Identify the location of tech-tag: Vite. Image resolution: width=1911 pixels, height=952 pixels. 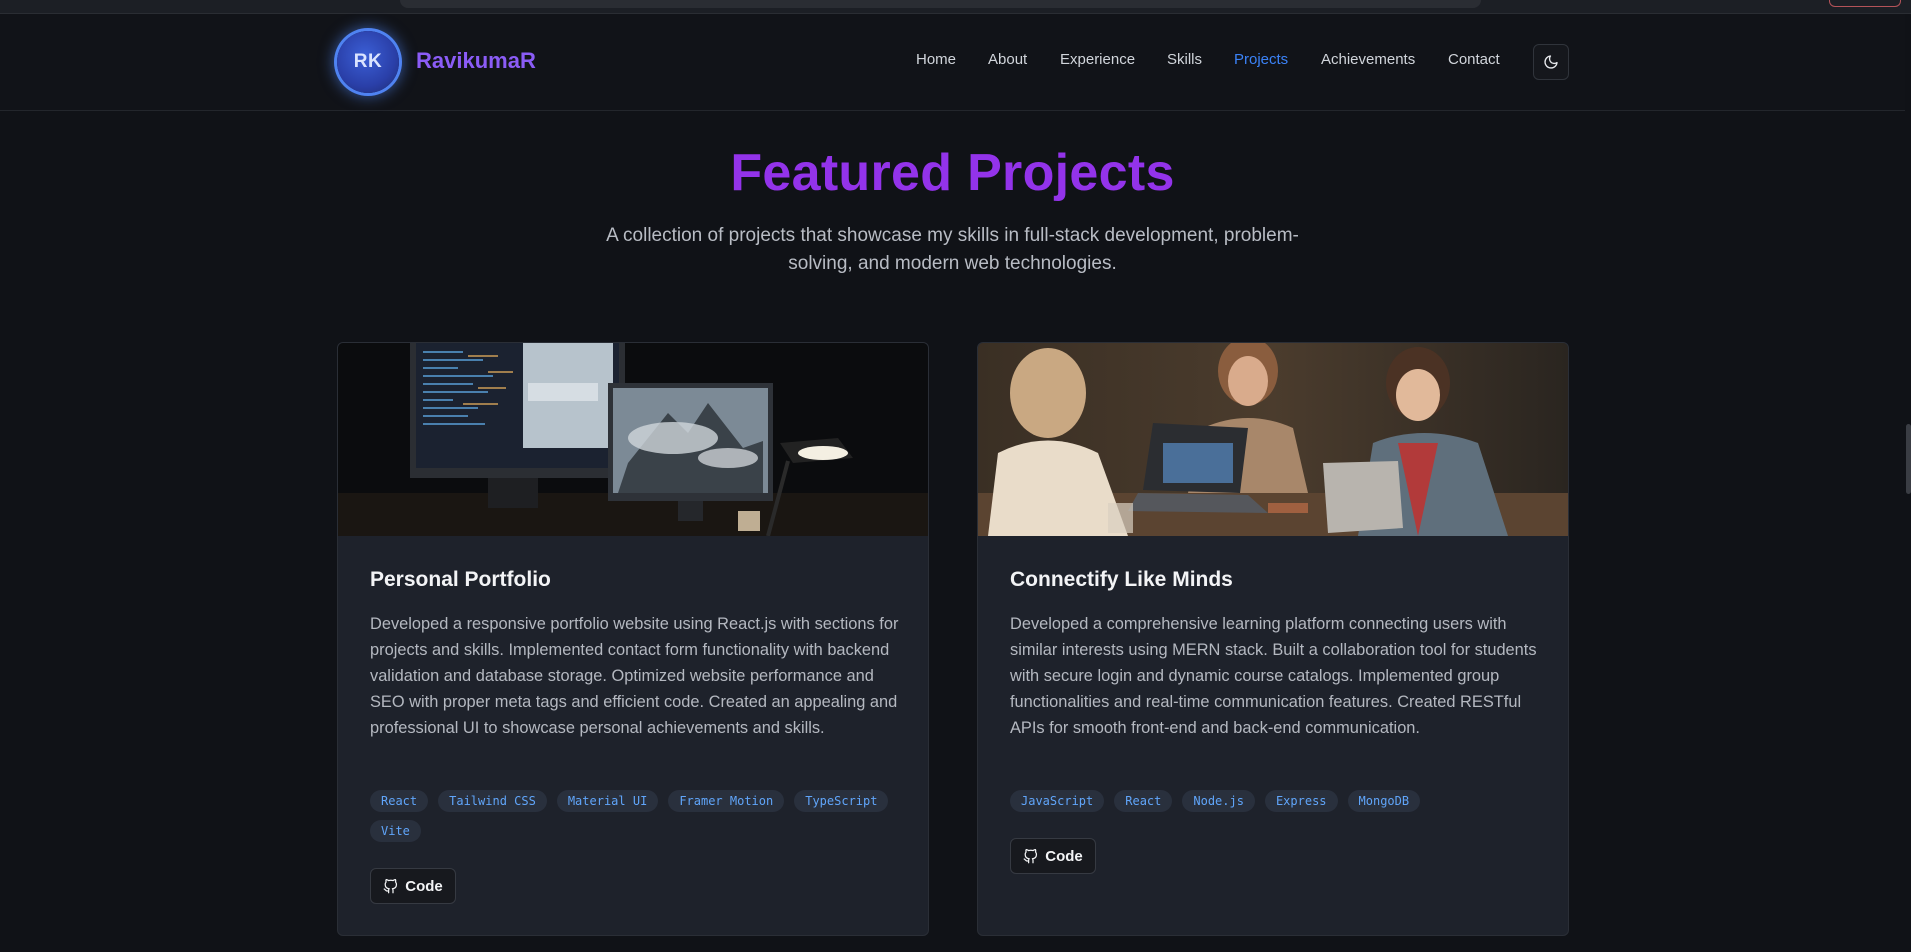
(395, 831).